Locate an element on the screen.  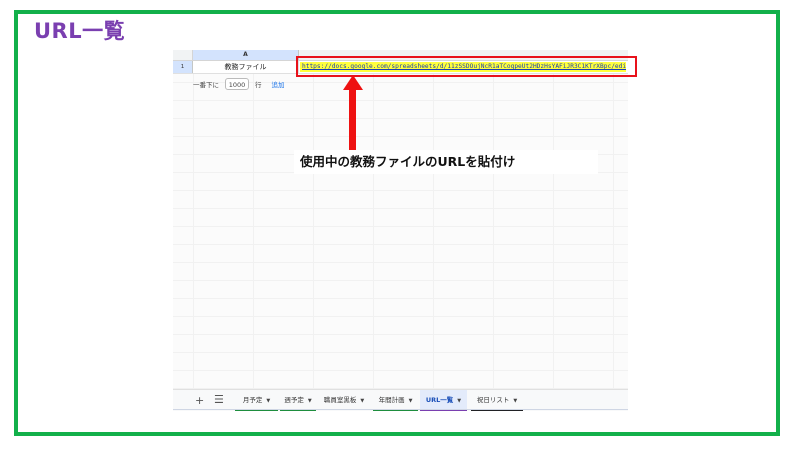
sheet-tab: 年間計画 ▼ is located at coordinates (395, 400).